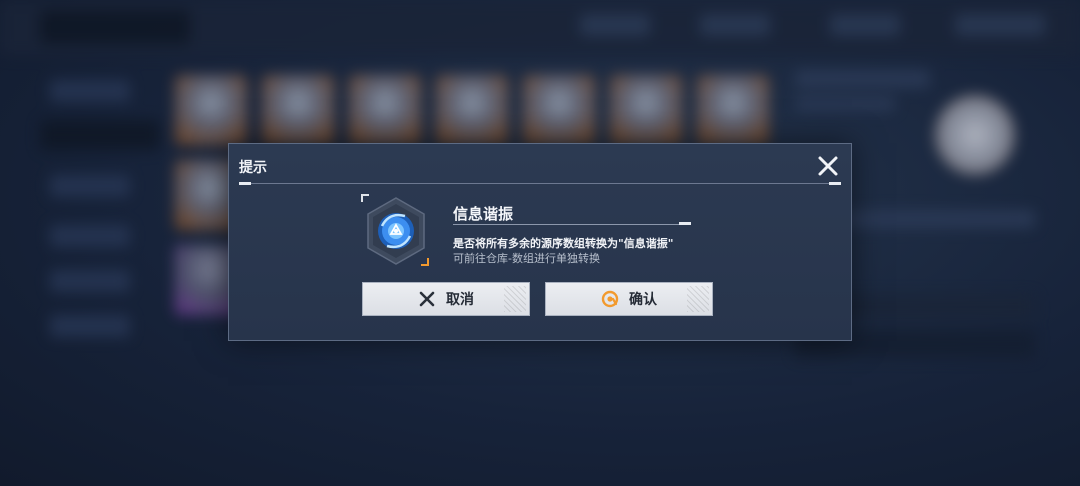  I want to click on item-name: 信息谐振, so click(483, 214).